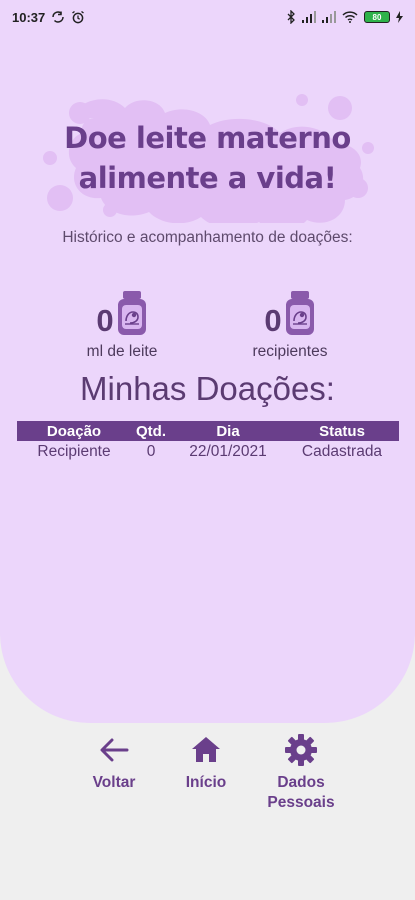  Describe the element at coordinates (301, 750) in the screenshot. I see `gear-icon` at that location.